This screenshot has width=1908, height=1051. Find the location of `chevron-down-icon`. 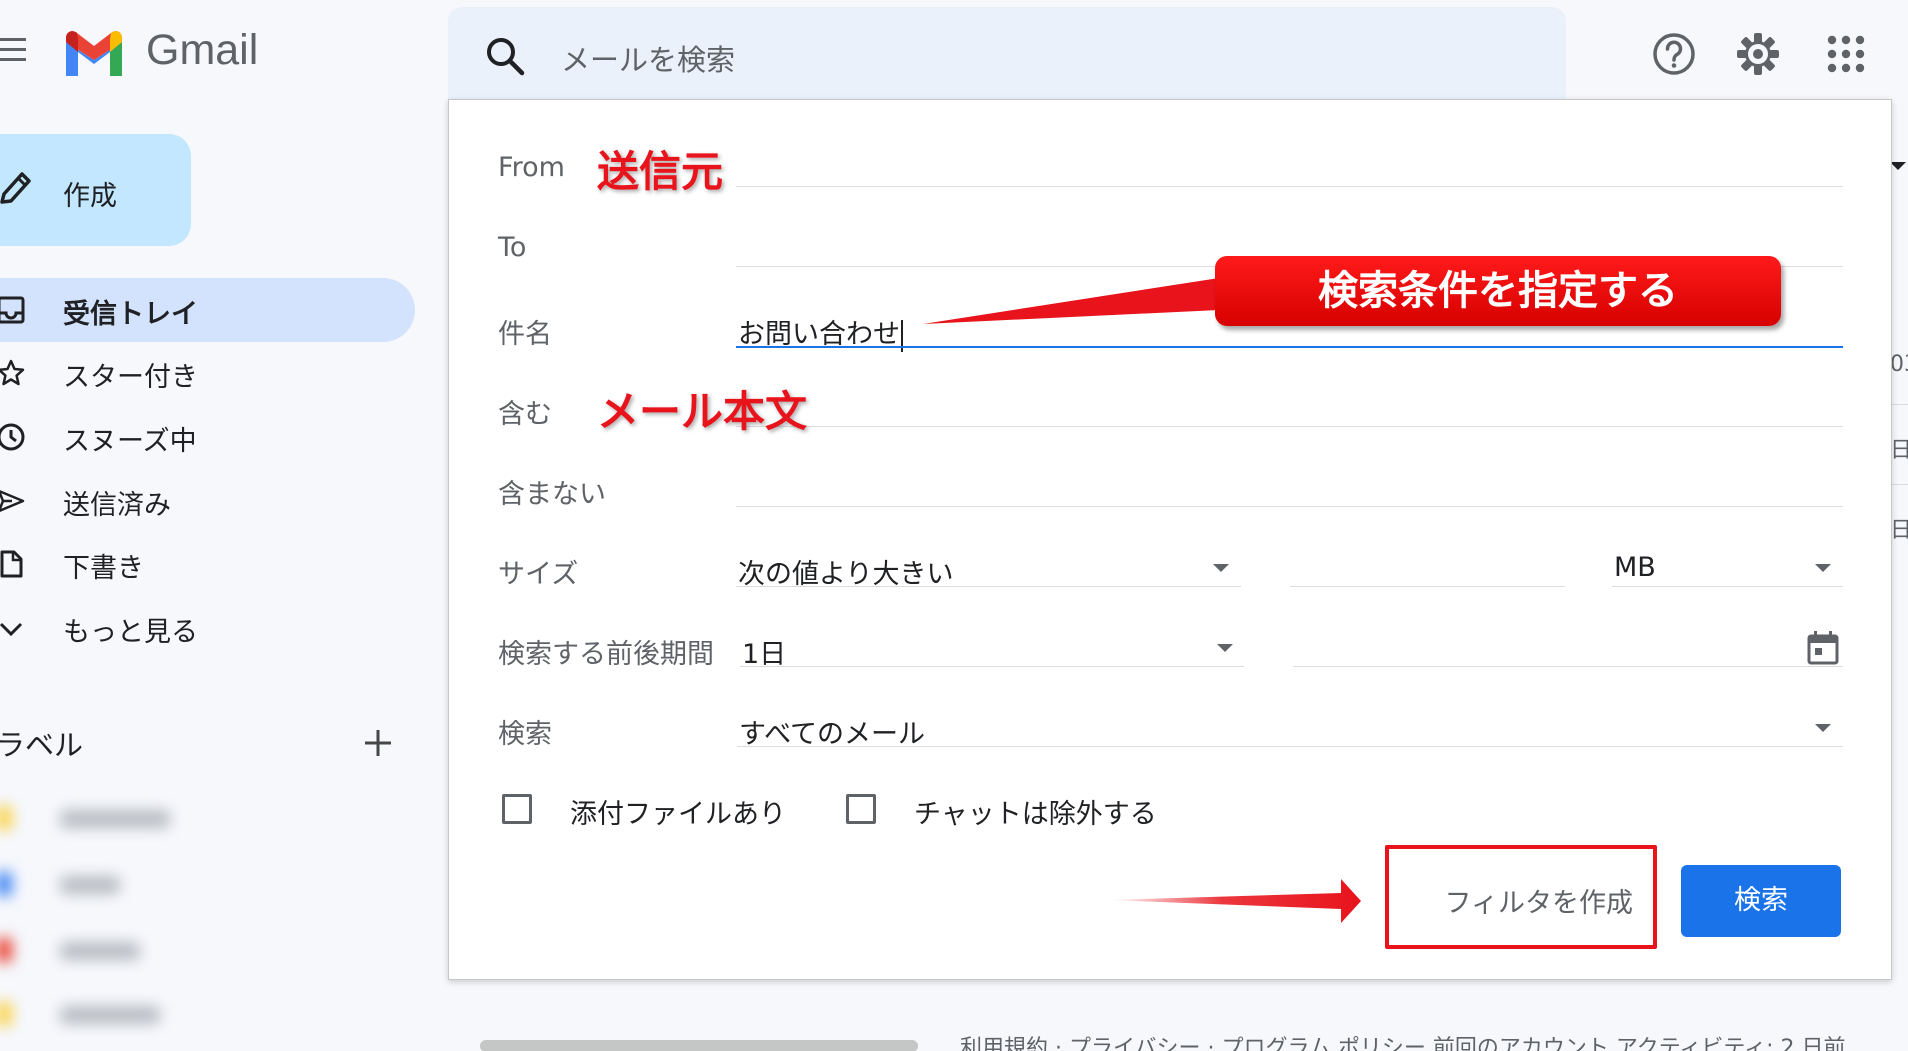

chevron-down-icon is located at coordinates (11, 629).